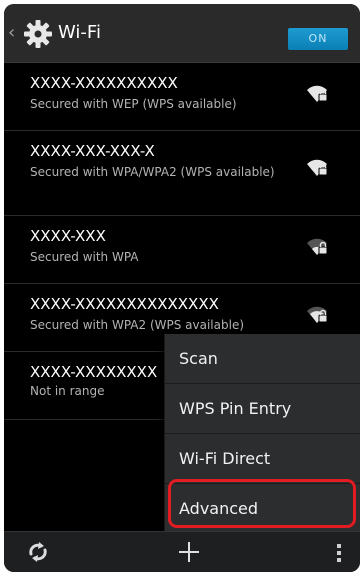 The width and height of the screenshot is (364, 575). Describe the element at coordinates (38, 34) in the screenshot. I see `settings-gear-icon` at that location.